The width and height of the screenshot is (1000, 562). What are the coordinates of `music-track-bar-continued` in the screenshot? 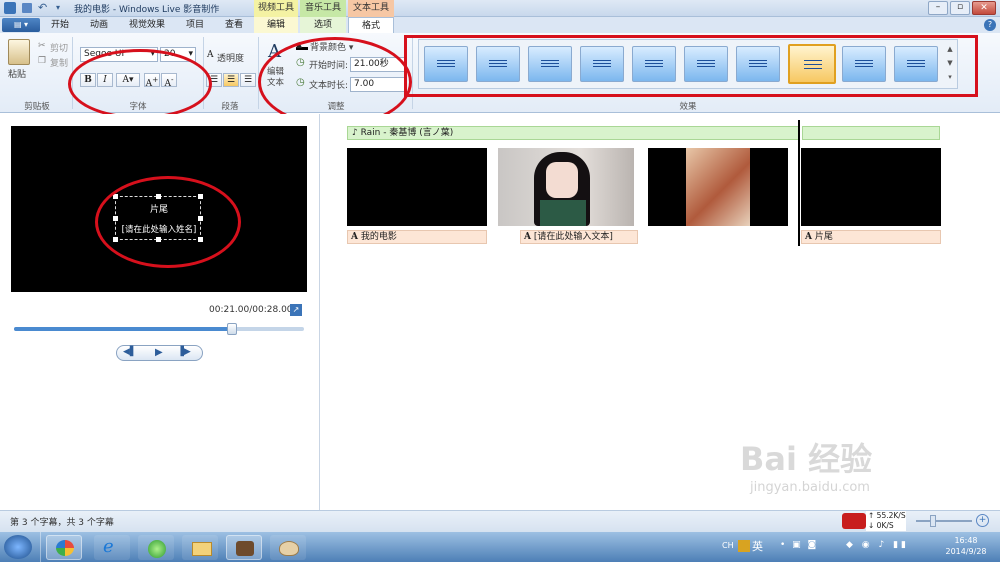 It's located at (871, 133).